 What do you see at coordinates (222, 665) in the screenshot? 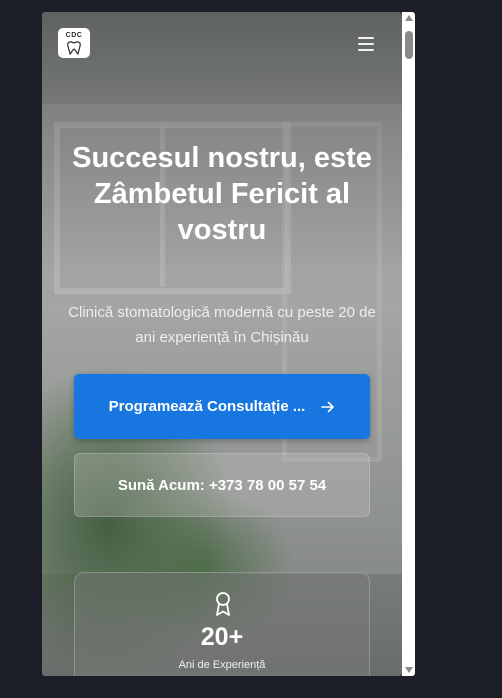
I see `stat-label: Ani de Experiență` at bounding box center [222, 665].